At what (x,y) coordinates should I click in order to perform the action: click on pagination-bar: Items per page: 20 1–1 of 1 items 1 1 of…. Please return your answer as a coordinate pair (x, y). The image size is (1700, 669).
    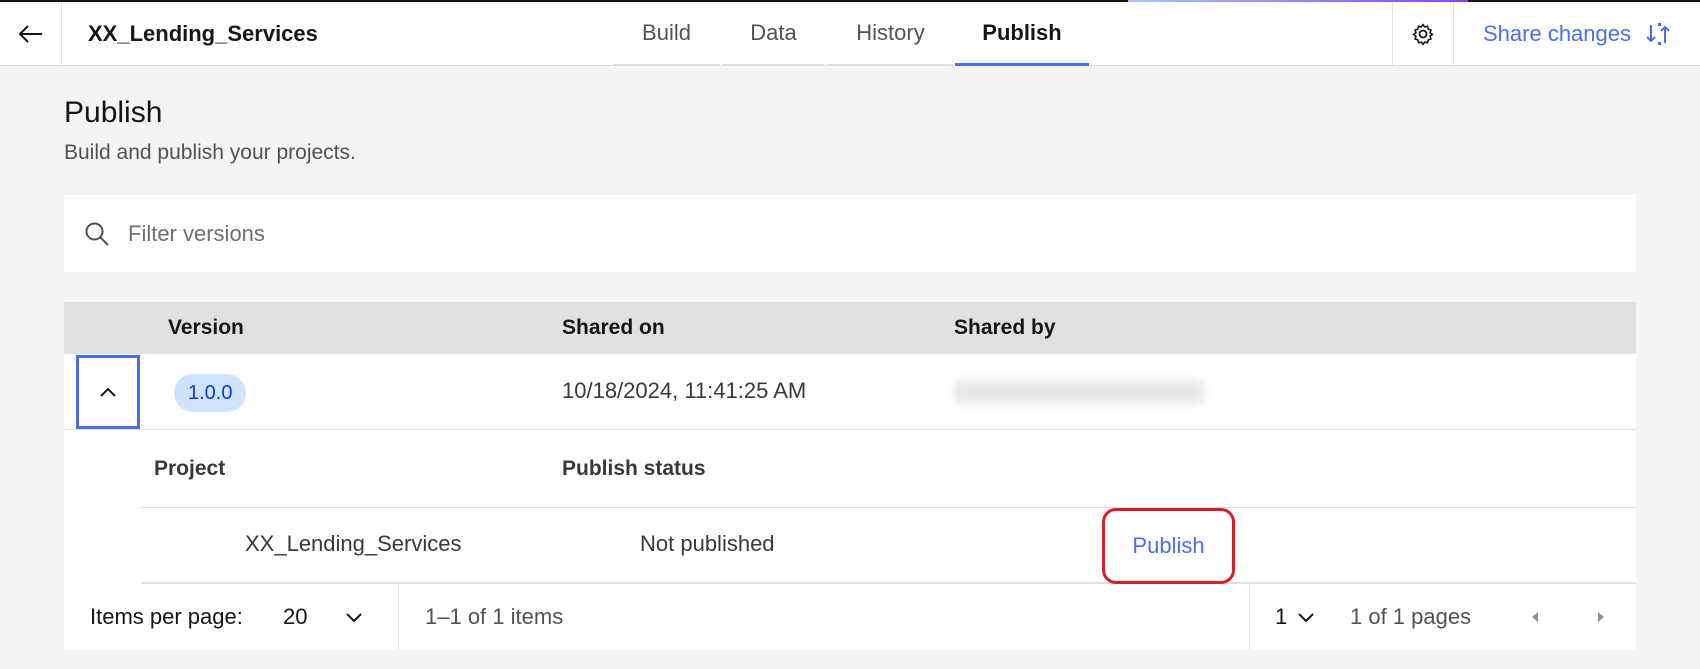
    Looking at the image, I should click on (850, 617).